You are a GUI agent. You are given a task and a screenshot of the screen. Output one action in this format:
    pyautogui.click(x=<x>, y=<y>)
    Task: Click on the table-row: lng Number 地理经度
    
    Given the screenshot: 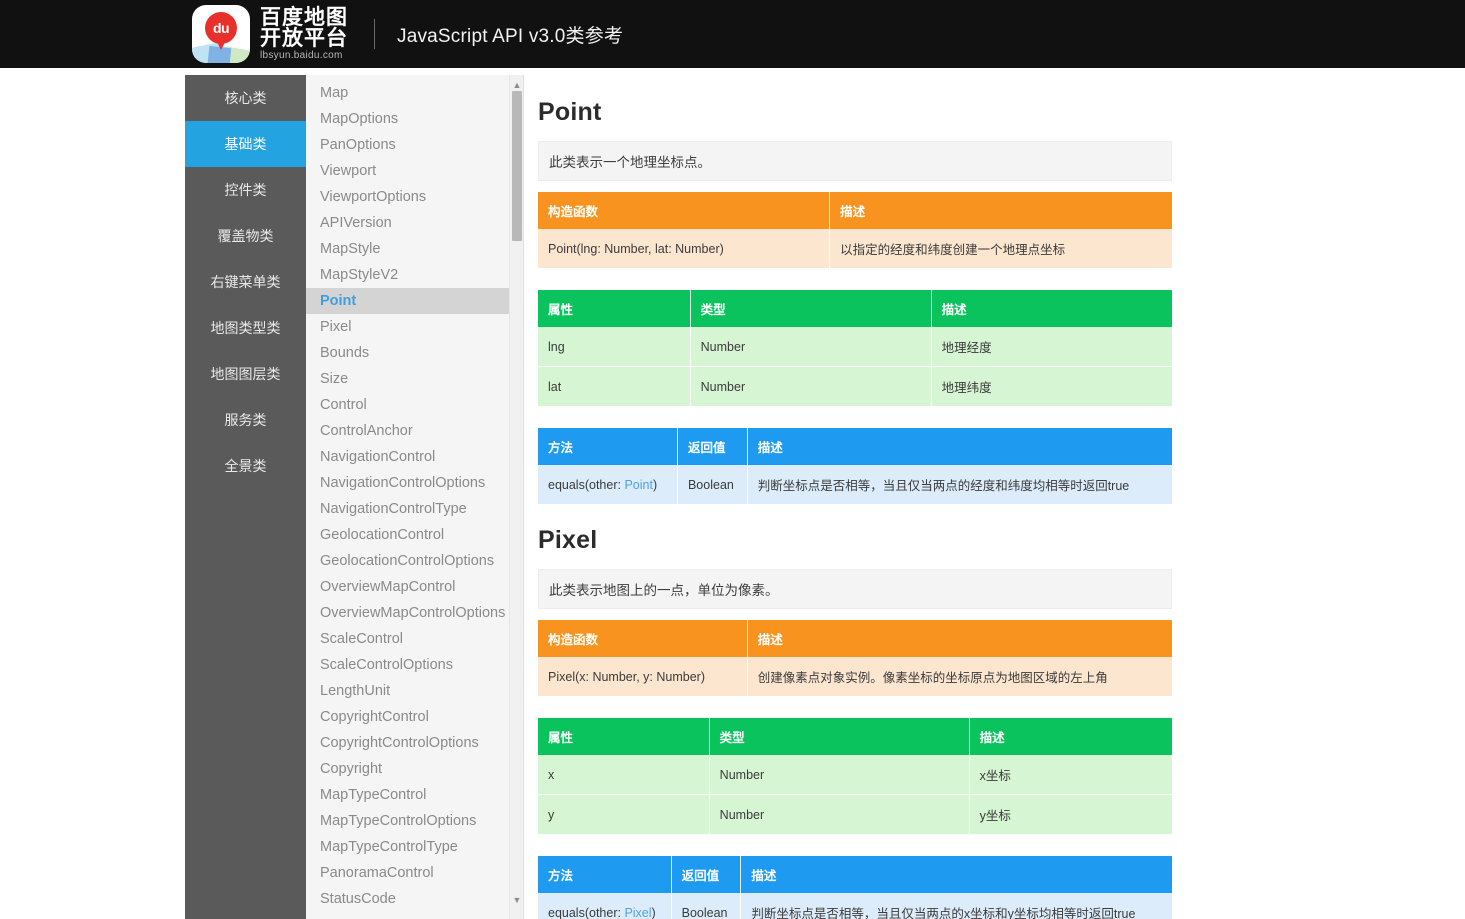 What is the action you would take?
    pyautogui.click(x=855, y=347)
    